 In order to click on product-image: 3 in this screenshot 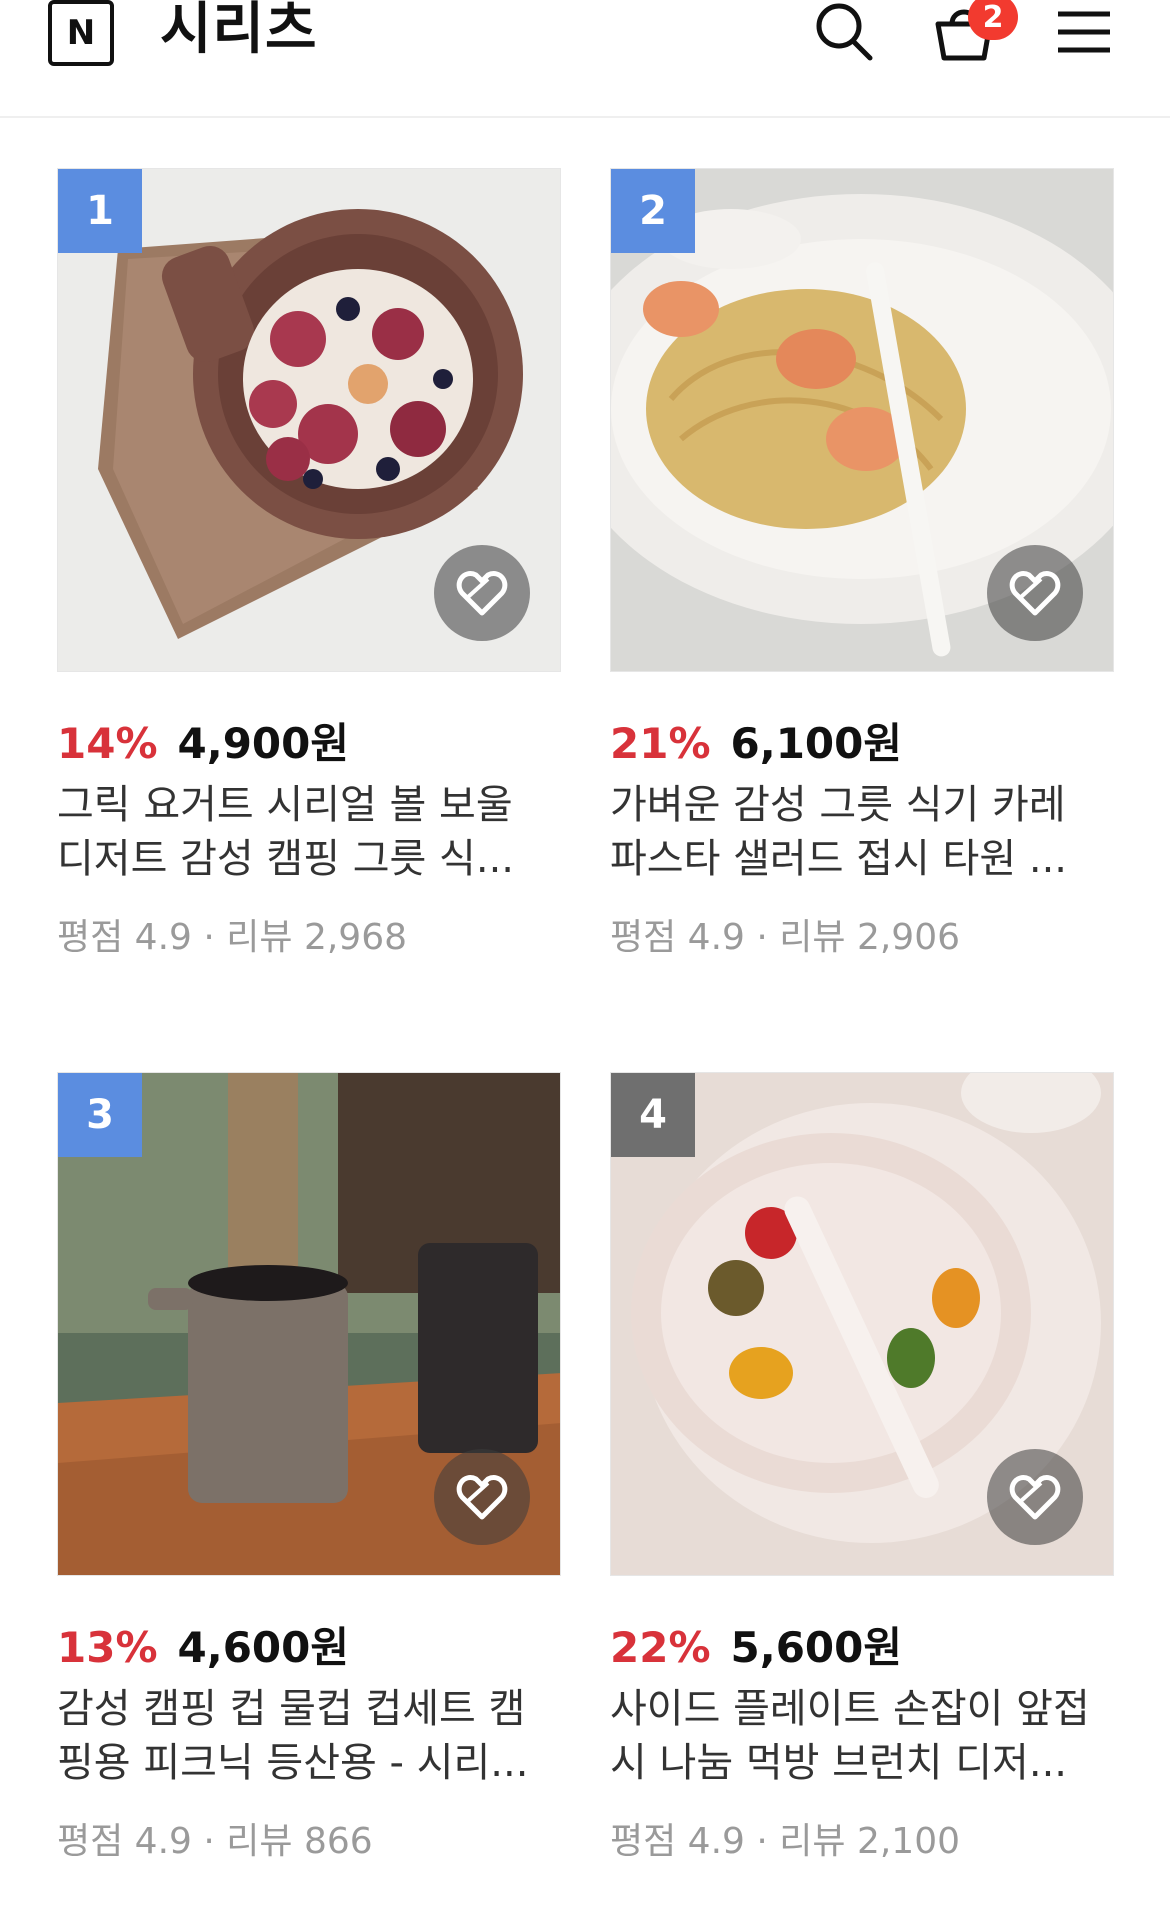, I will do `click(309, 1324)`.